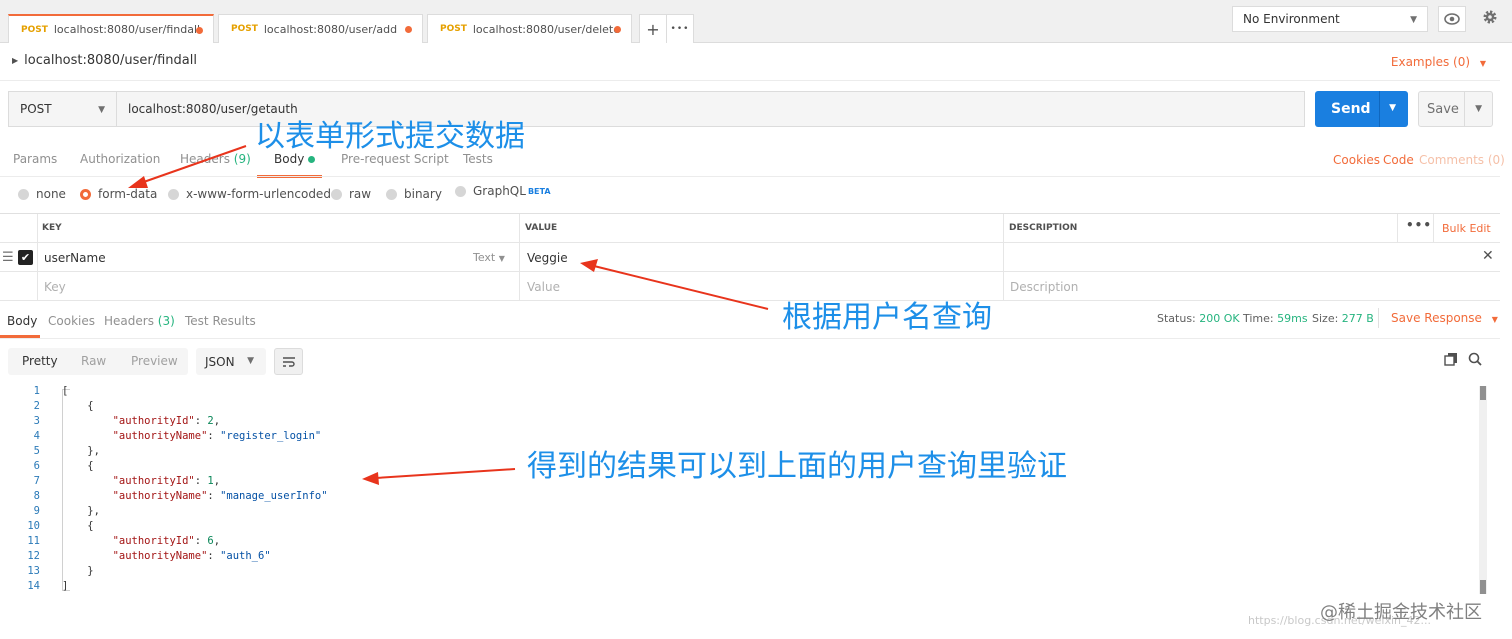  Describe the element at coordinates (489, 257) in the screenshot. I see `type-select: Text ▼` at that location.